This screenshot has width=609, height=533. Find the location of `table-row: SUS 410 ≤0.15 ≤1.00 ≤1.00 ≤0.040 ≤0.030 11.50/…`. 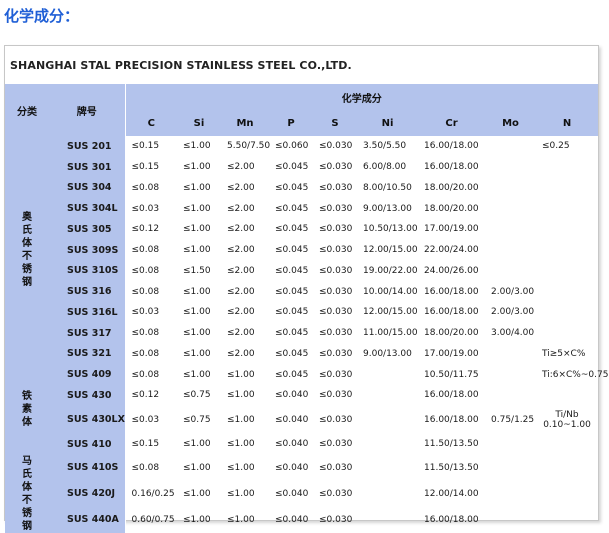

table-row: SUS 410 ≤0.15 ≤1.00 ≤1.00 ≤0.040 ≤0.030 11.50/… is located at coordinates (301, 444).